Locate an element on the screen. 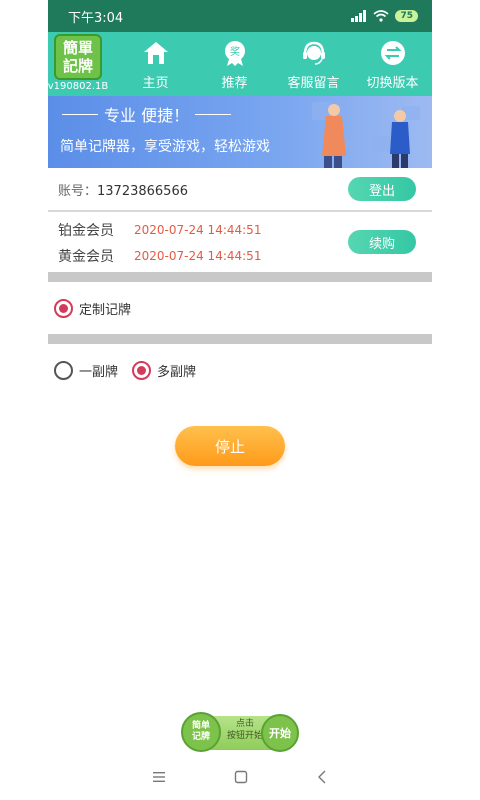 The width and height of the screenshot is (480, 800). single-deck-radio is located at coordinates (63, 370).